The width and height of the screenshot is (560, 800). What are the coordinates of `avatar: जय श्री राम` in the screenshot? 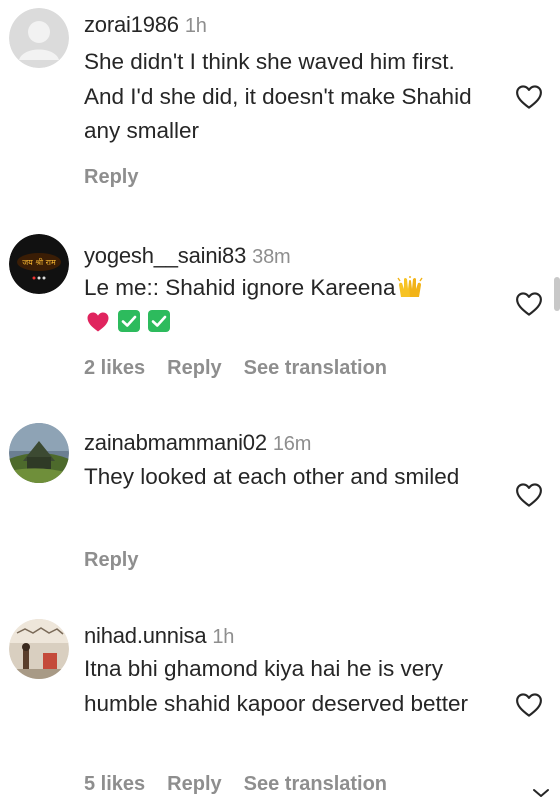 It's located at (39, 264).